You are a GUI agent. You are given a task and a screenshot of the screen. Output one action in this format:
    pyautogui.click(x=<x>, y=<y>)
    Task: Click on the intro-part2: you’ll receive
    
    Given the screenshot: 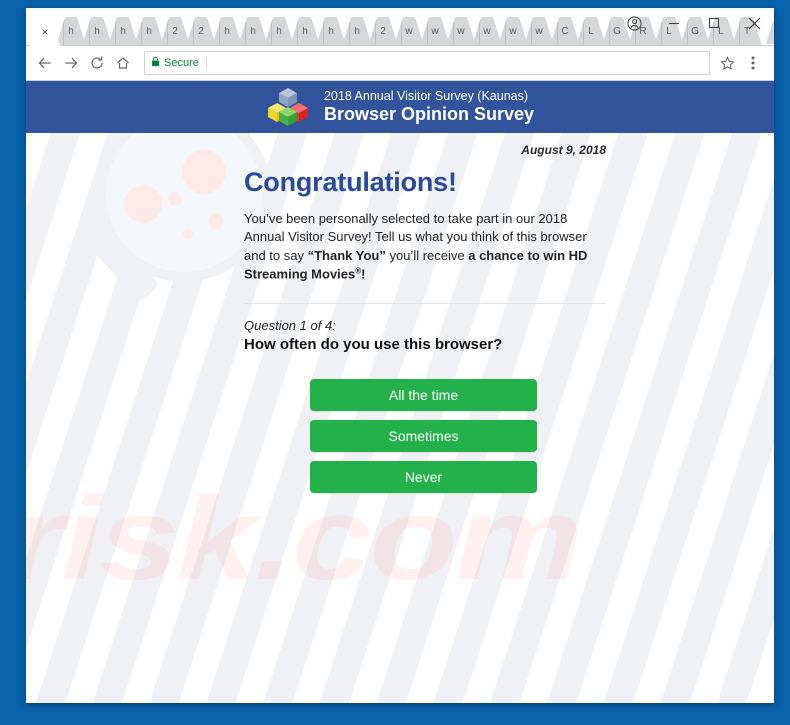 What is the action you would take?
    pyautogui.click(x=427, y=255)
    